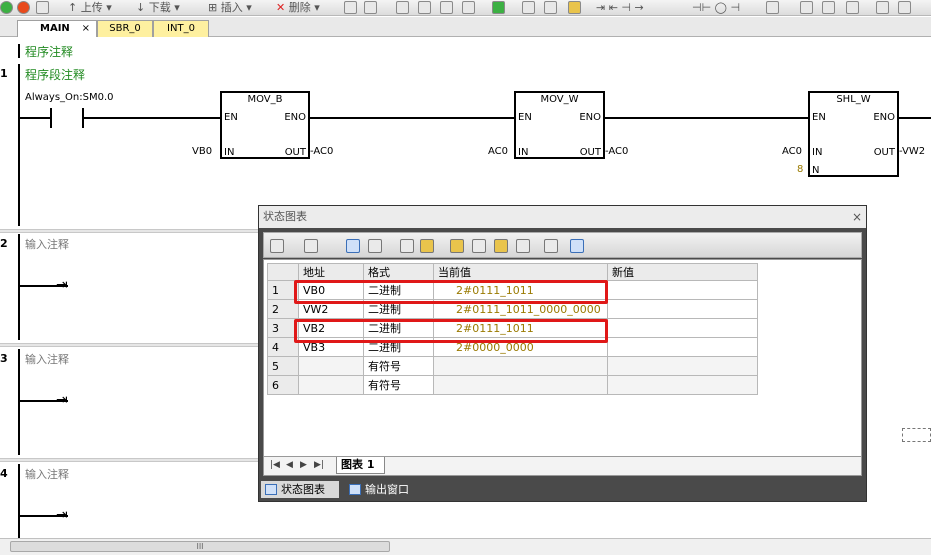  Describe the element at coordinates (300, 489) in the screenshot. I see `tab-status-chart: 状态图表` at that location.